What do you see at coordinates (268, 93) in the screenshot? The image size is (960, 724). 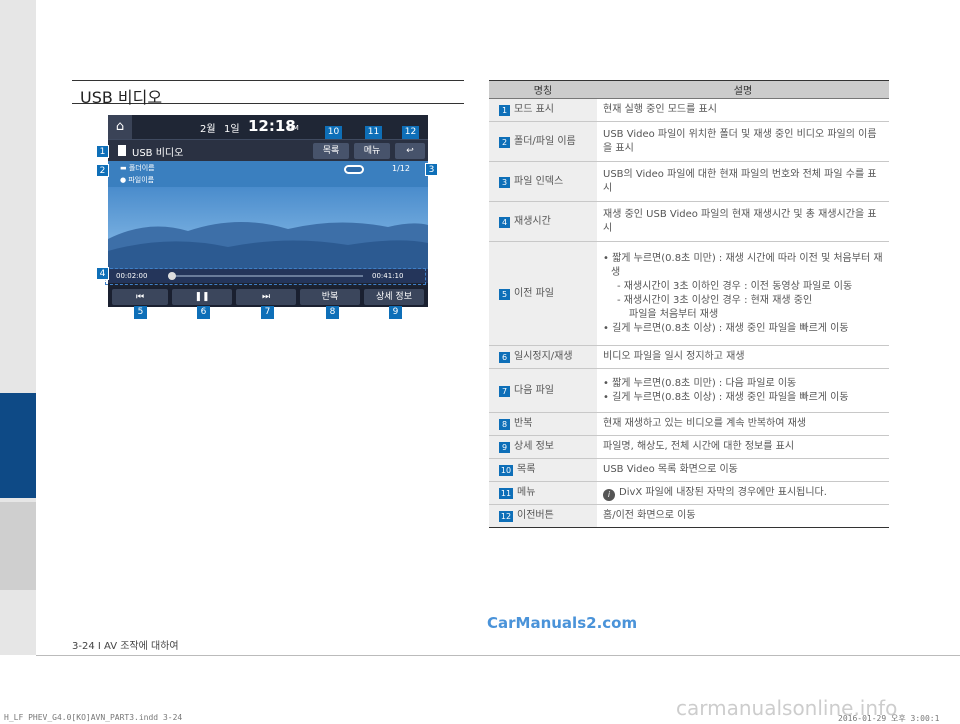 I see `section-heading: USB 비디오` at bounding box center [268, 93].